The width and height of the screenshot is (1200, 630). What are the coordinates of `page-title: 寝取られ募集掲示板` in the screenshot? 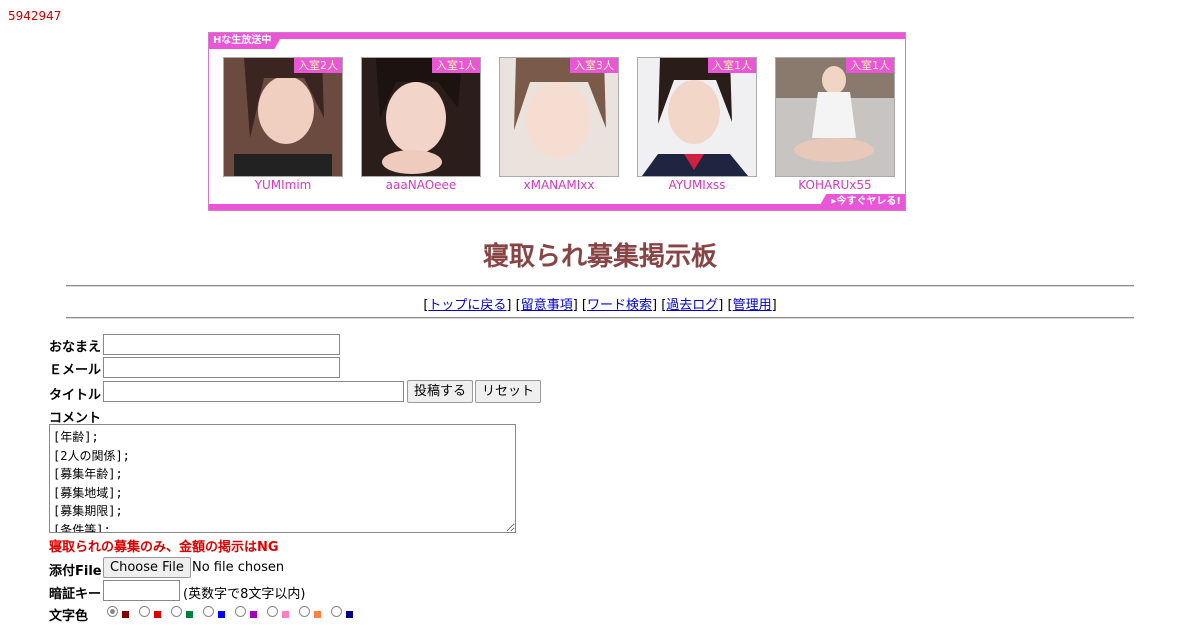 It's located at (599, 257).